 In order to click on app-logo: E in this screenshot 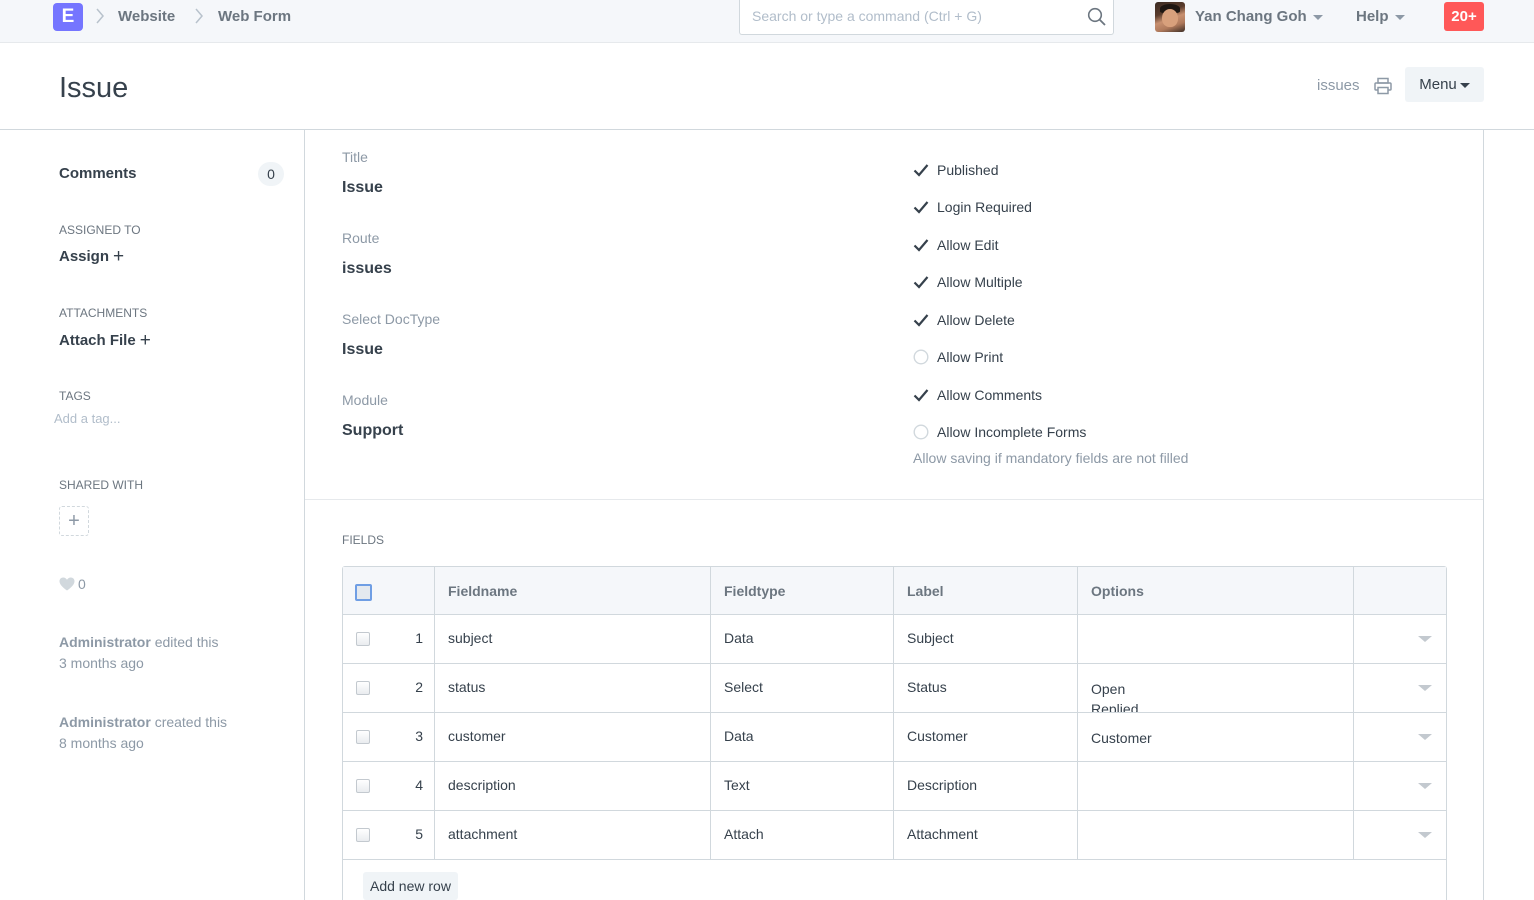, I will do `click(68, 17)`.